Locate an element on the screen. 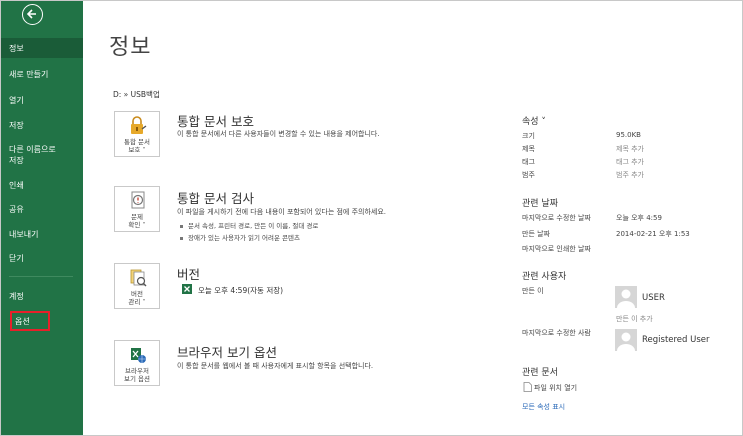  arrow-left-icon is located at coordinates (31, 14).